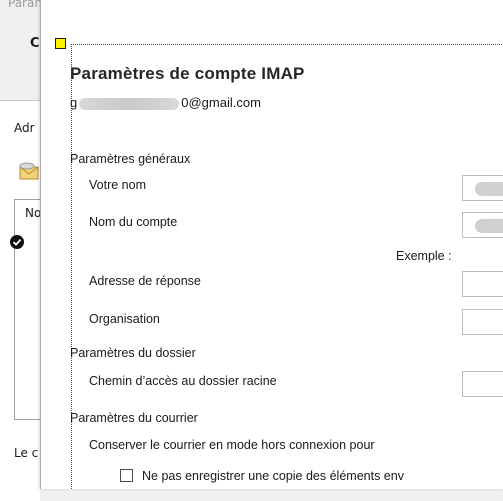  What do you see at coordinates (224, 102) in the screenshot?
I see `email-suffix: @gmail.com` at bounding box center [224, 102].